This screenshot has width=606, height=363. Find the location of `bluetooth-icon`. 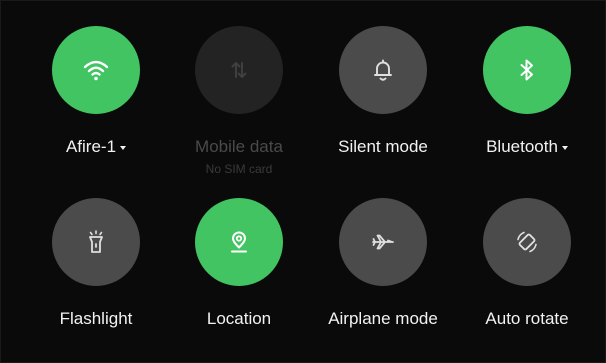

bluetooth-icon is located at coordinates (526, 70).